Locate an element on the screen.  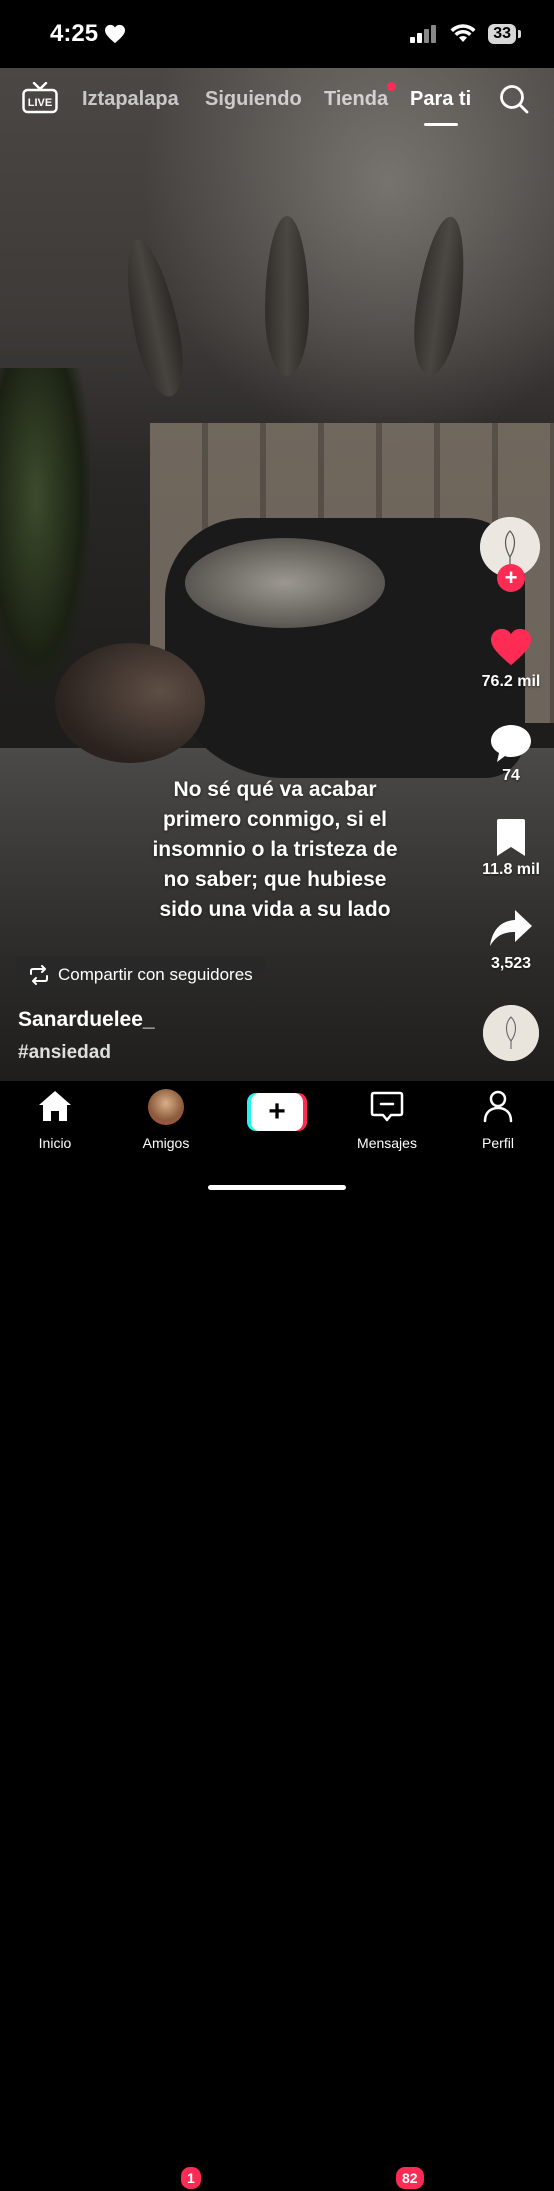
nav-home-label: Inicio is located at coordinates (55, 1143).